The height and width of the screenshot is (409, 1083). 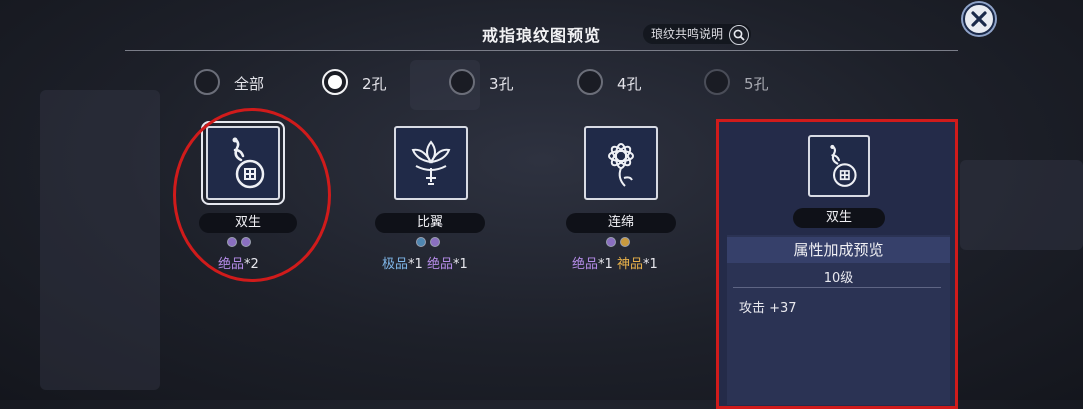 What do you see at coordinates (425, 262) in the screenshot?
I see `quality-requirements: 极品*1 绝品*1` at bounding box center [425, 262].